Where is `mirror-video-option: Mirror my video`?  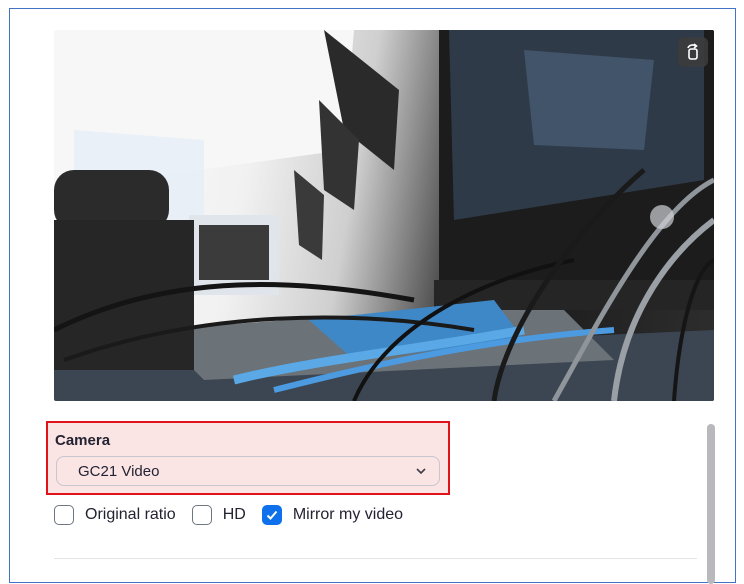 mirror-video-option: Mirror my video is located at coordinates (332, 515).